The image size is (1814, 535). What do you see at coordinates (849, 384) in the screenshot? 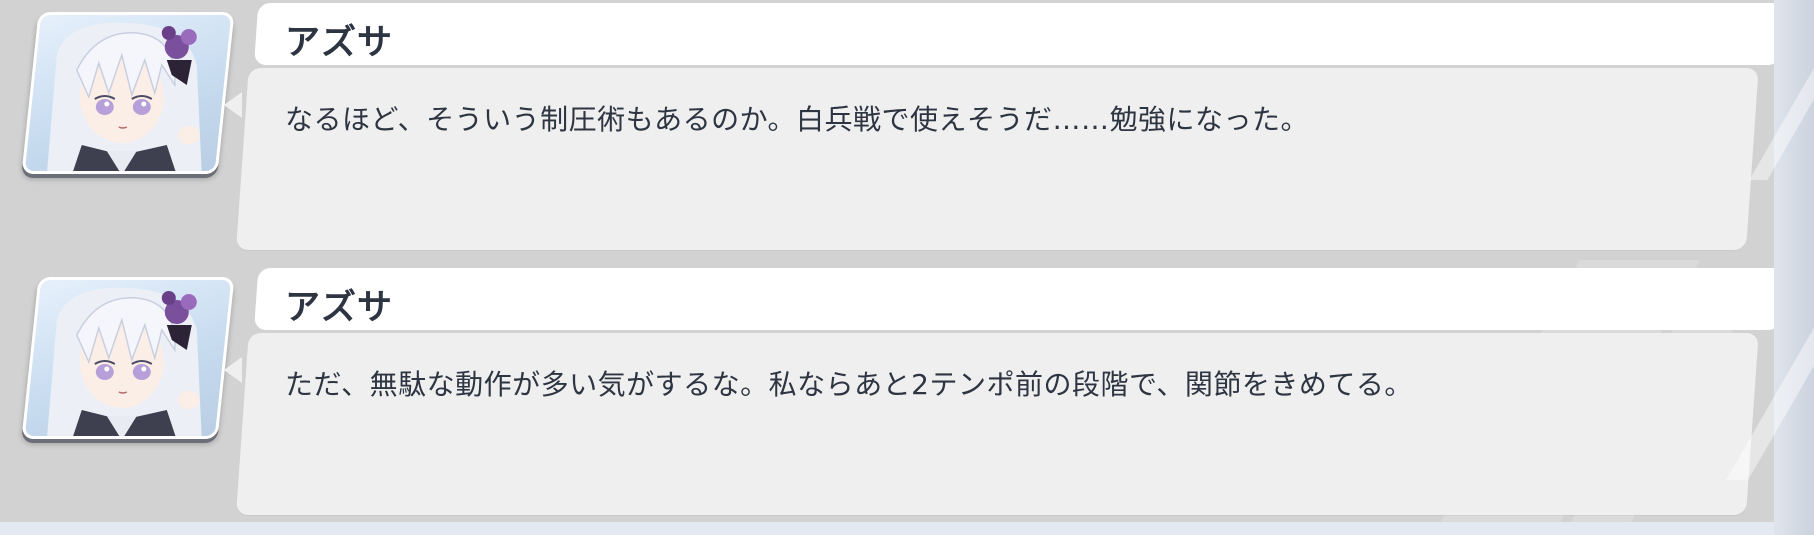
I see `dialogue-text: ただ、無駄な動作が多い気がするな。私ならあと2テンポ前の段階で、関節をきめてる。` at bounding box center [849, 384].